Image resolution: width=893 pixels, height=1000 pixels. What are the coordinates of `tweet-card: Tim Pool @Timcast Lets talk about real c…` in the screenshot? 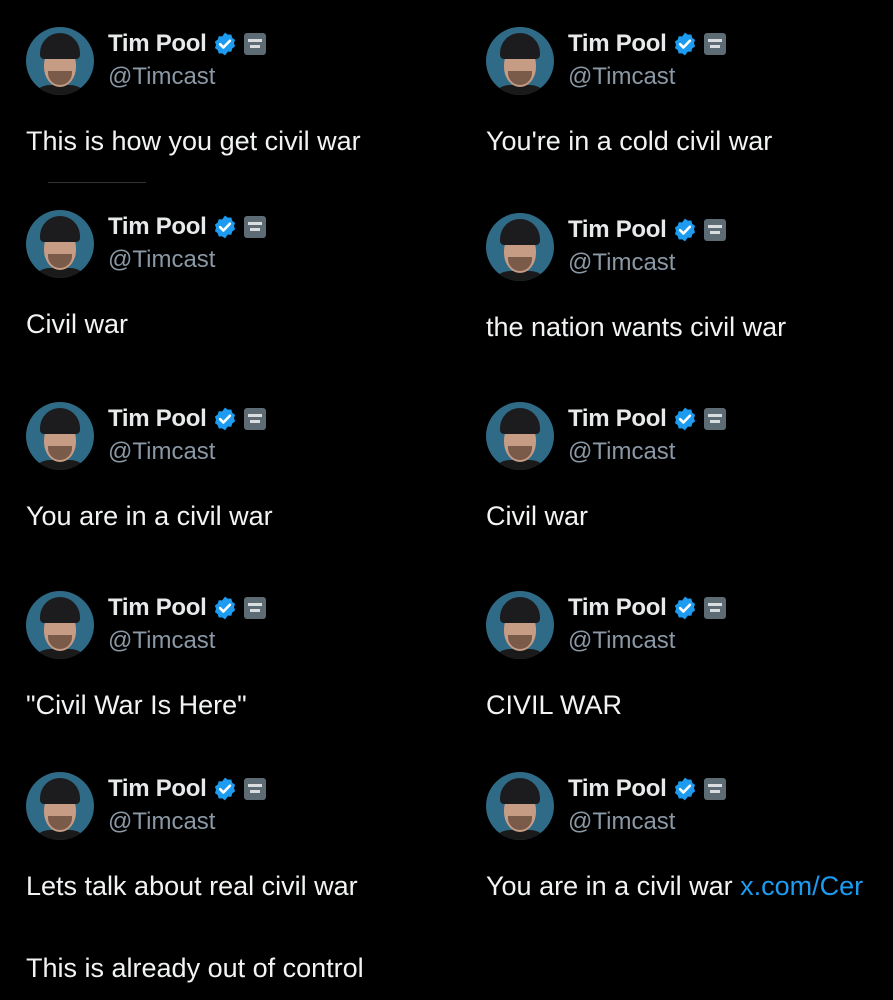 It's located at (236, 878).